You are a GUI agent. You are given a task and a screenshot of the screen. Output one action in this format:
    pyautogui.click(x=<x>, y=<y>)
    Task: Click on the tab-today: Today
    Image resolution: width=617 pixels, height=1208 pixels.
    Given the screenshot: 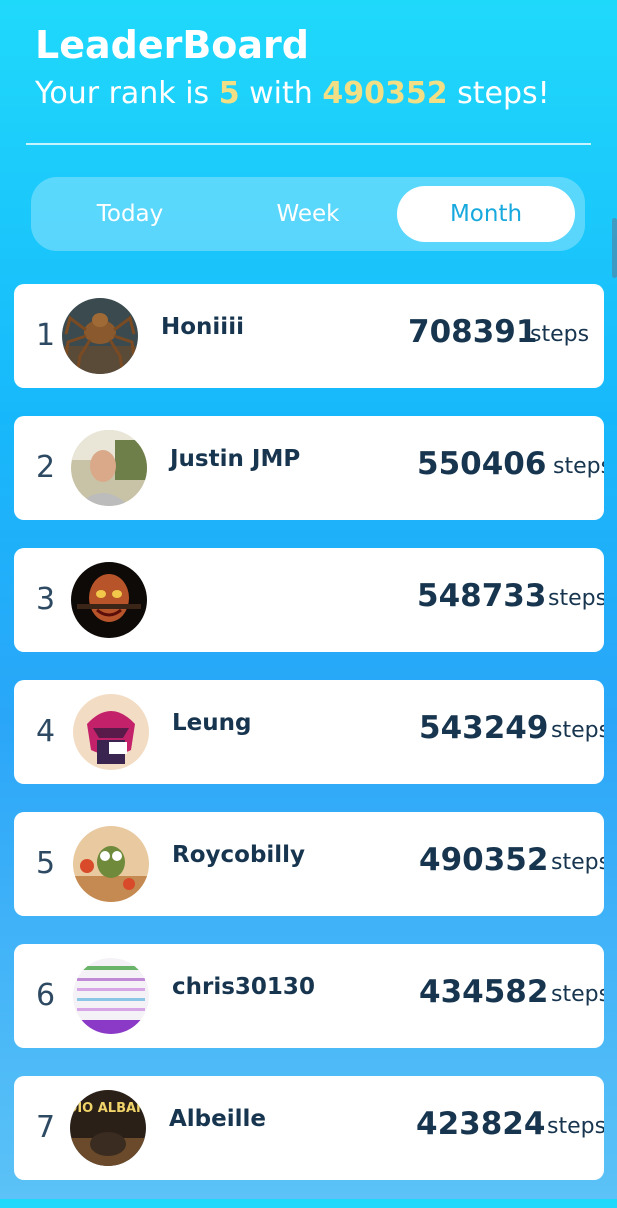 What is the action you would take?
    pyautogui.click(x=130, y=214)
    